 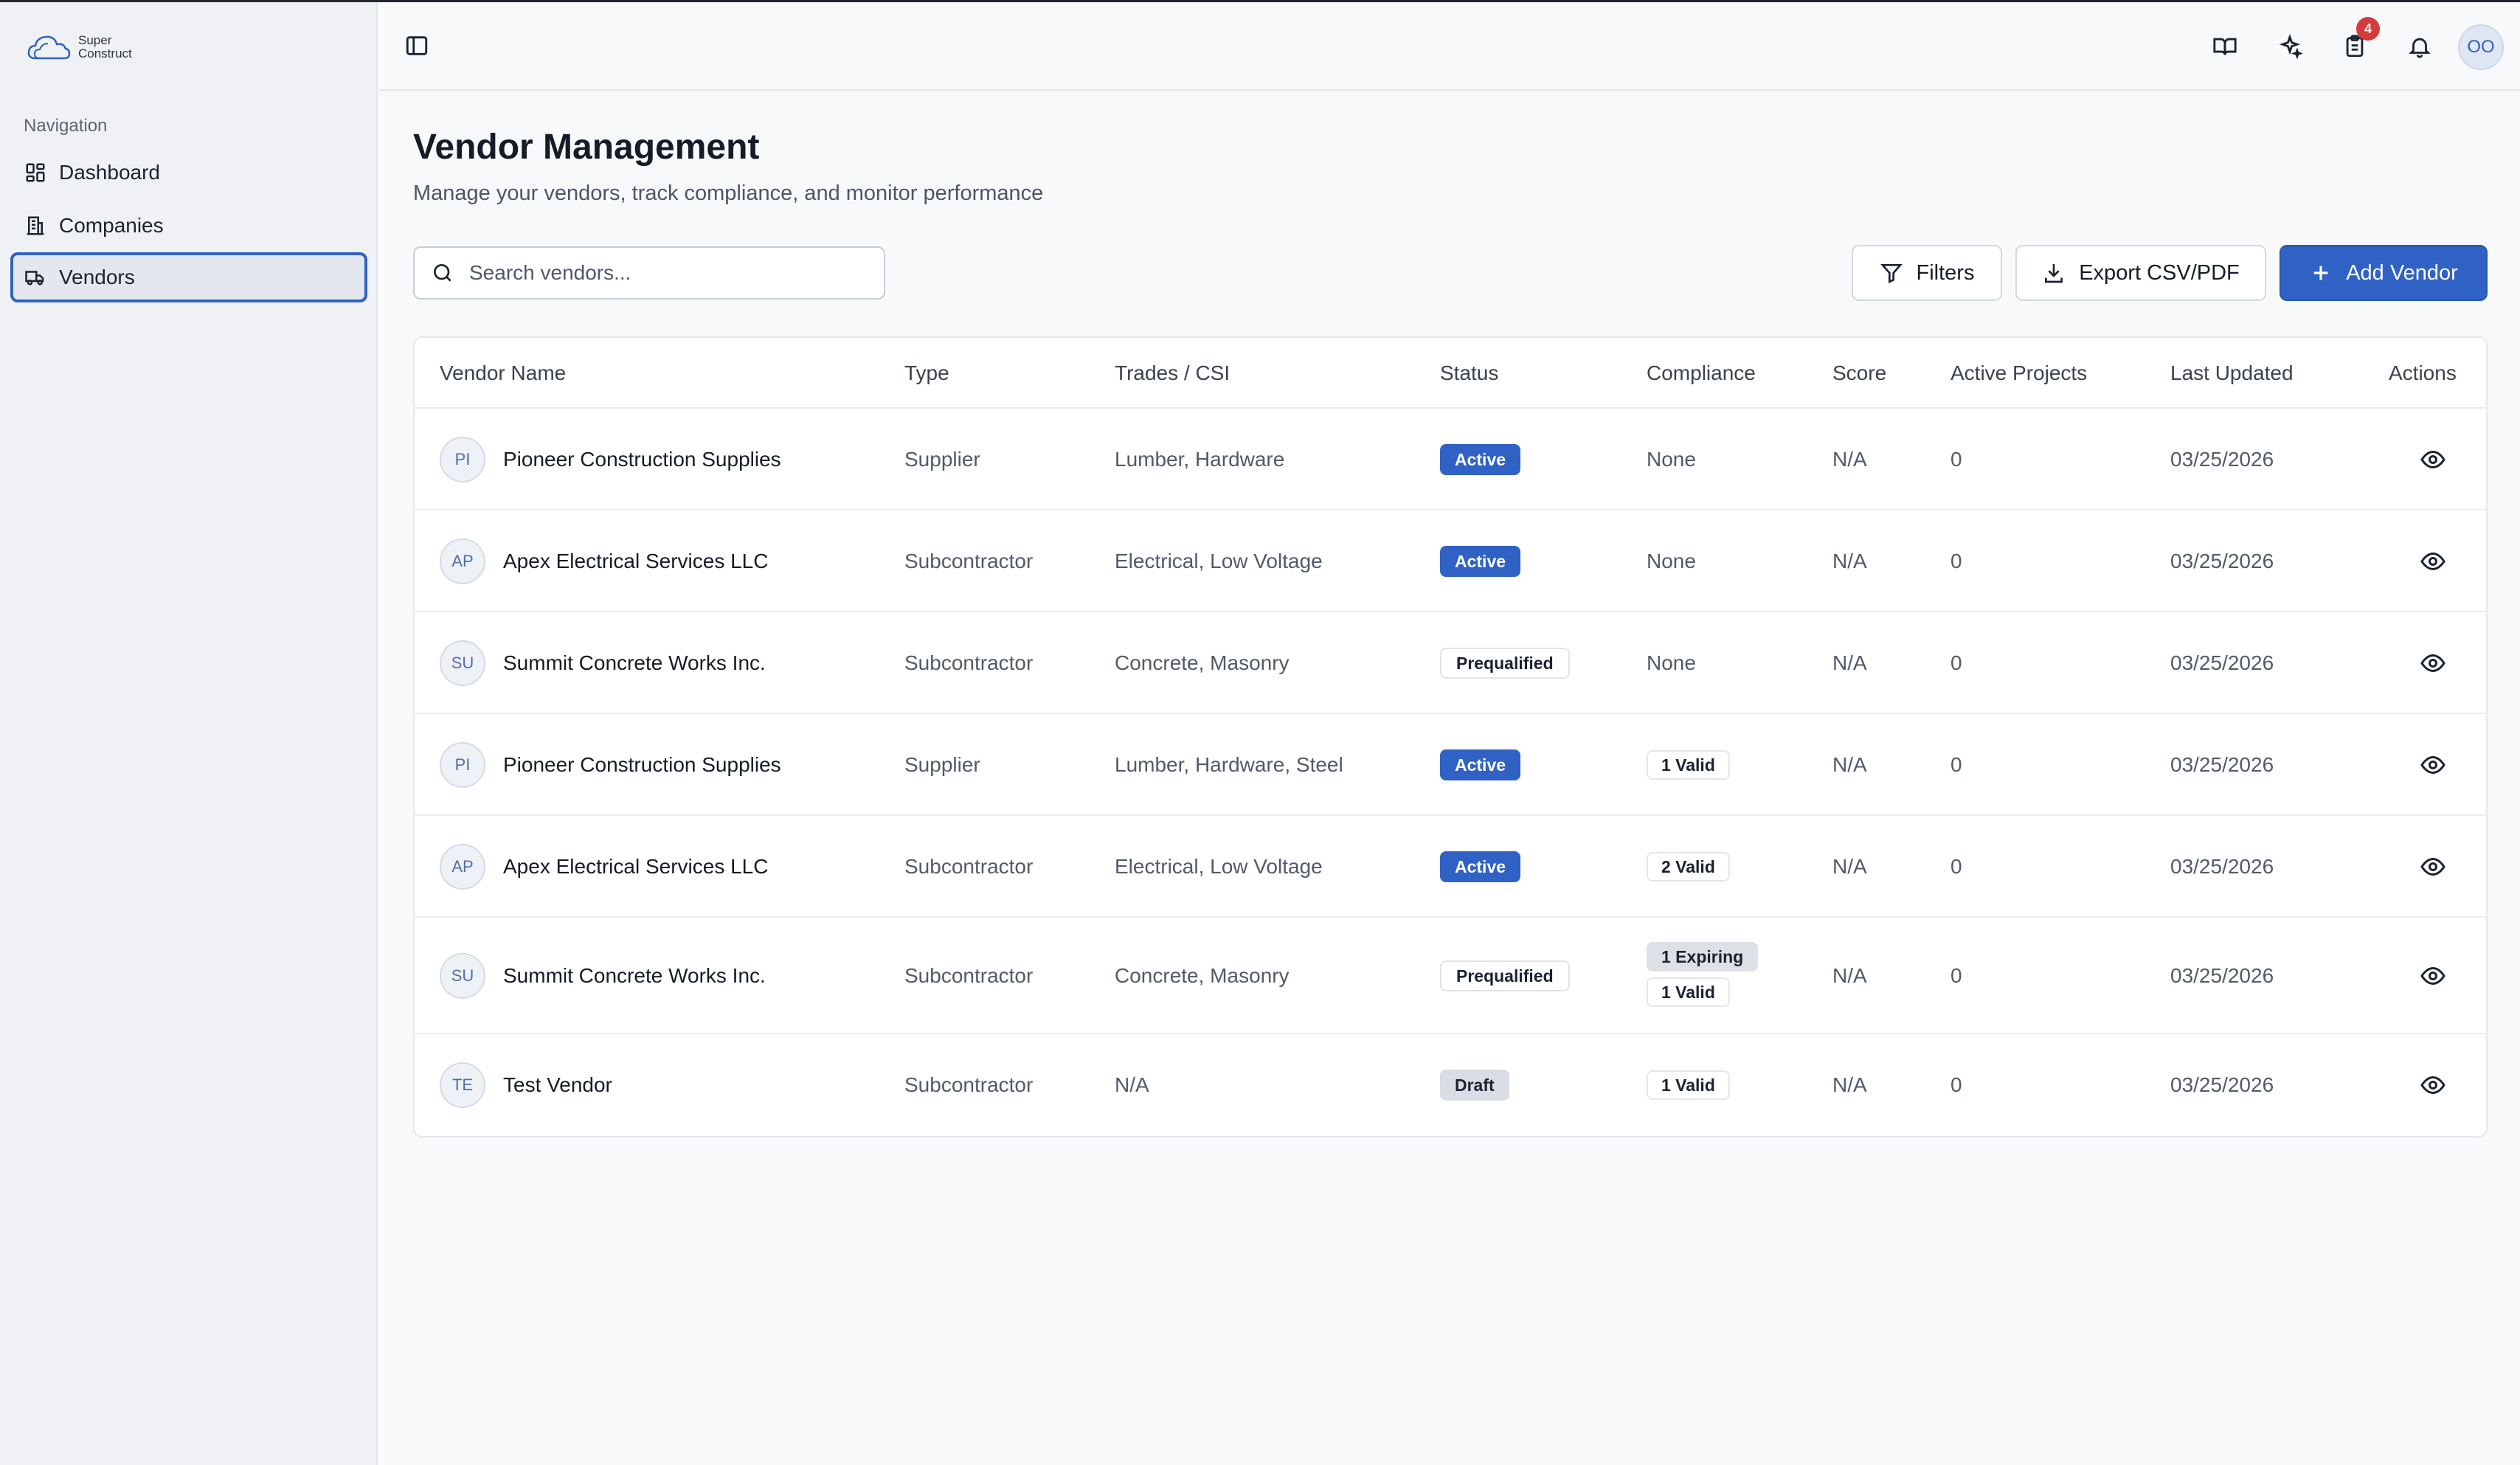 What do you see at coordinates (1891, 274) in the screenshot?
I see `filter-icon` at bounding box center [1891, 274].